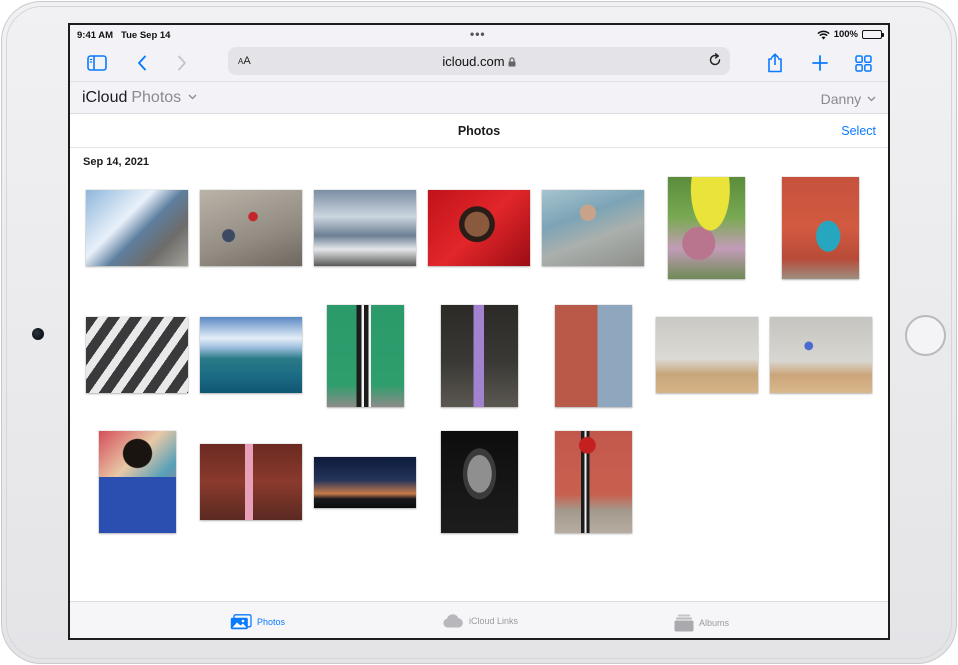 The width and height of the screenshot is (958, 665). I want to click on icloud-brand: iCloud, so click(105, 97).